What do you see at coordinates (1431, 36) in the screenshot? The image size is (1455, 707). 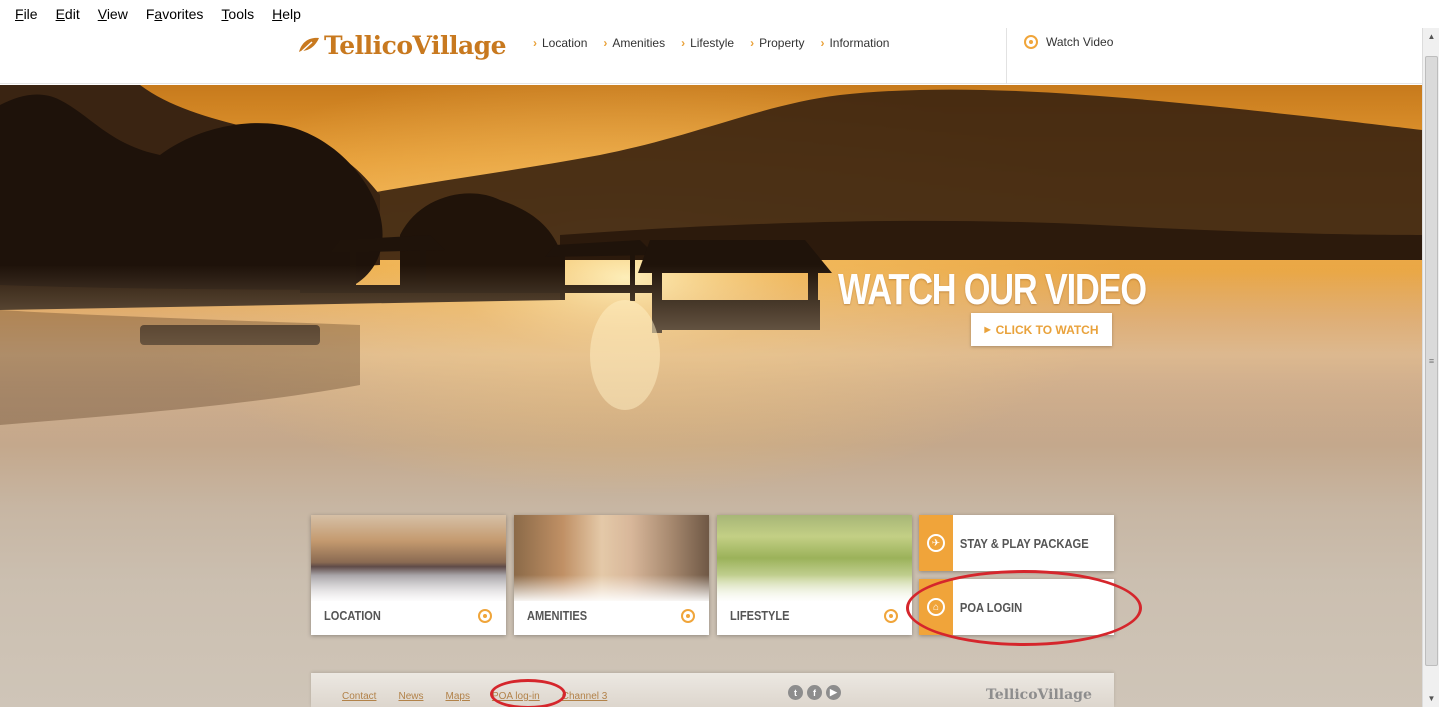 I see `scroll-up-icon: ▲` at bounding box center [1431, 36].